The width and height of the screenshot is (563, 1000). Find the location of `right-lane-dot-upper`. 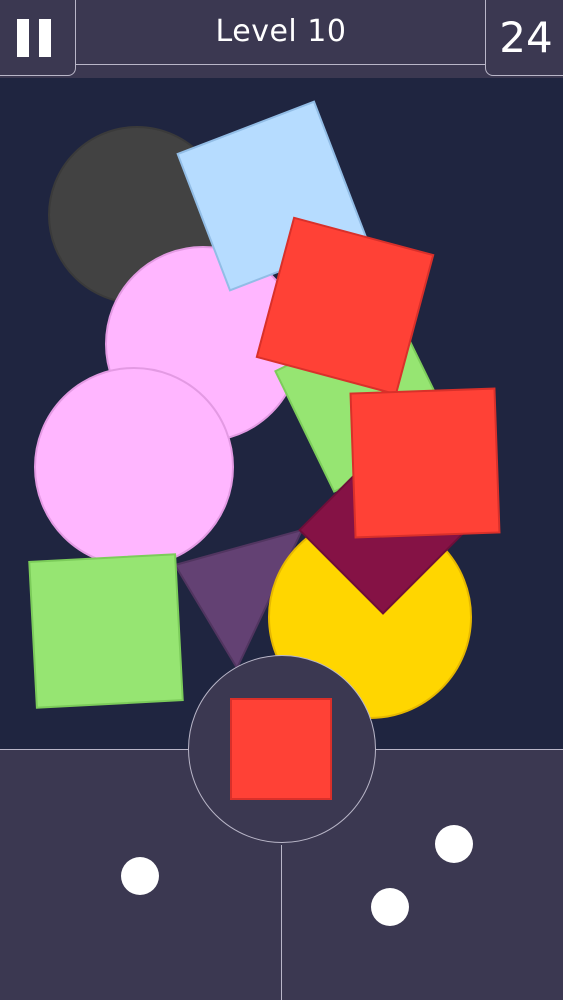

right-lane-dot-upper is located at coordinates (454, 844).